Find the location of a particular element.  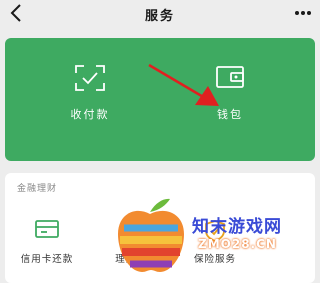

page-title: 服务 is located at coordinates (159, 16).